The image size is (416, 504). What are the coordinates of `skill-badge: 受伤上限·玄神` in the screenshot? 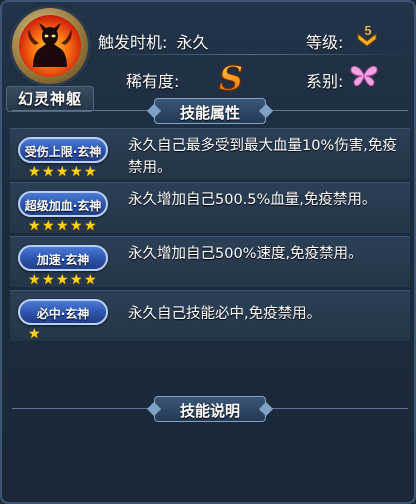 It's located at (63, 150).